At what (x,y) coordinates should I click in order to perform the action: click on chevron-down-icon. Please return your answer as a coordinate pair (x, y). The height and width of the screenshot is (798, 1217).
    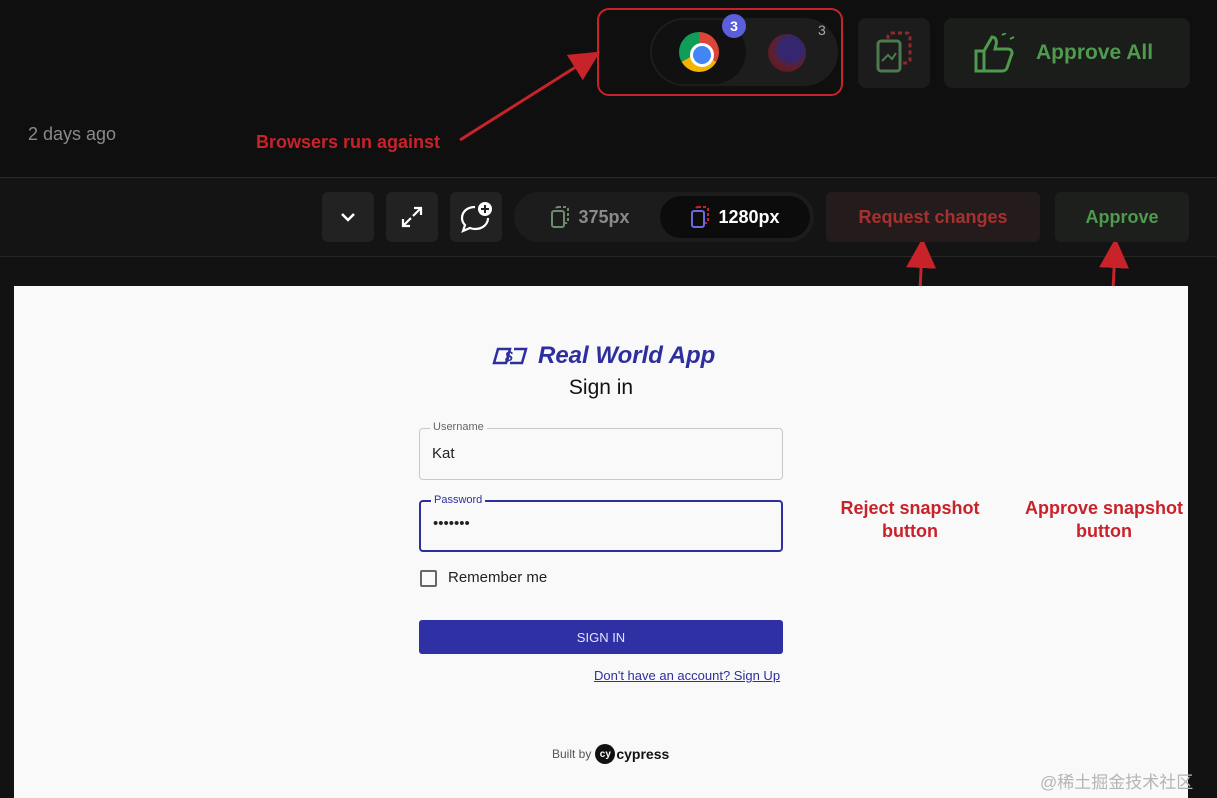
    Looking at the image, I should click on (348, 217).